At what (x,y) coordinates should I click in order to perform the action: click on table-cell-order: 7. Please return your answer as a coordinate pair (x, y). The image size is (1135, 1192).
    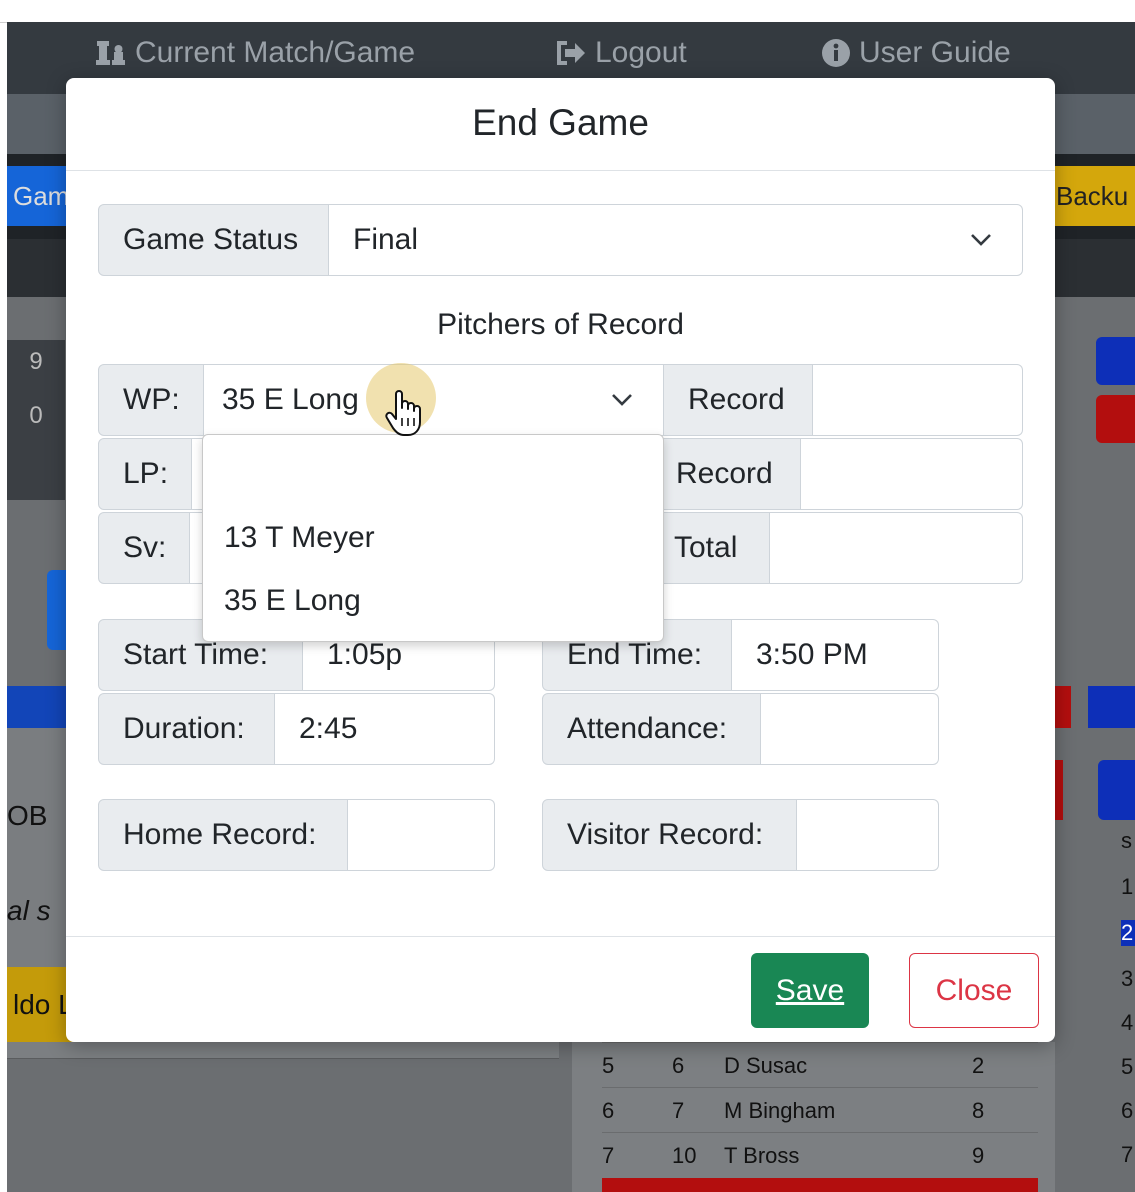
    Looking at the image, I should click on (608, 1155).